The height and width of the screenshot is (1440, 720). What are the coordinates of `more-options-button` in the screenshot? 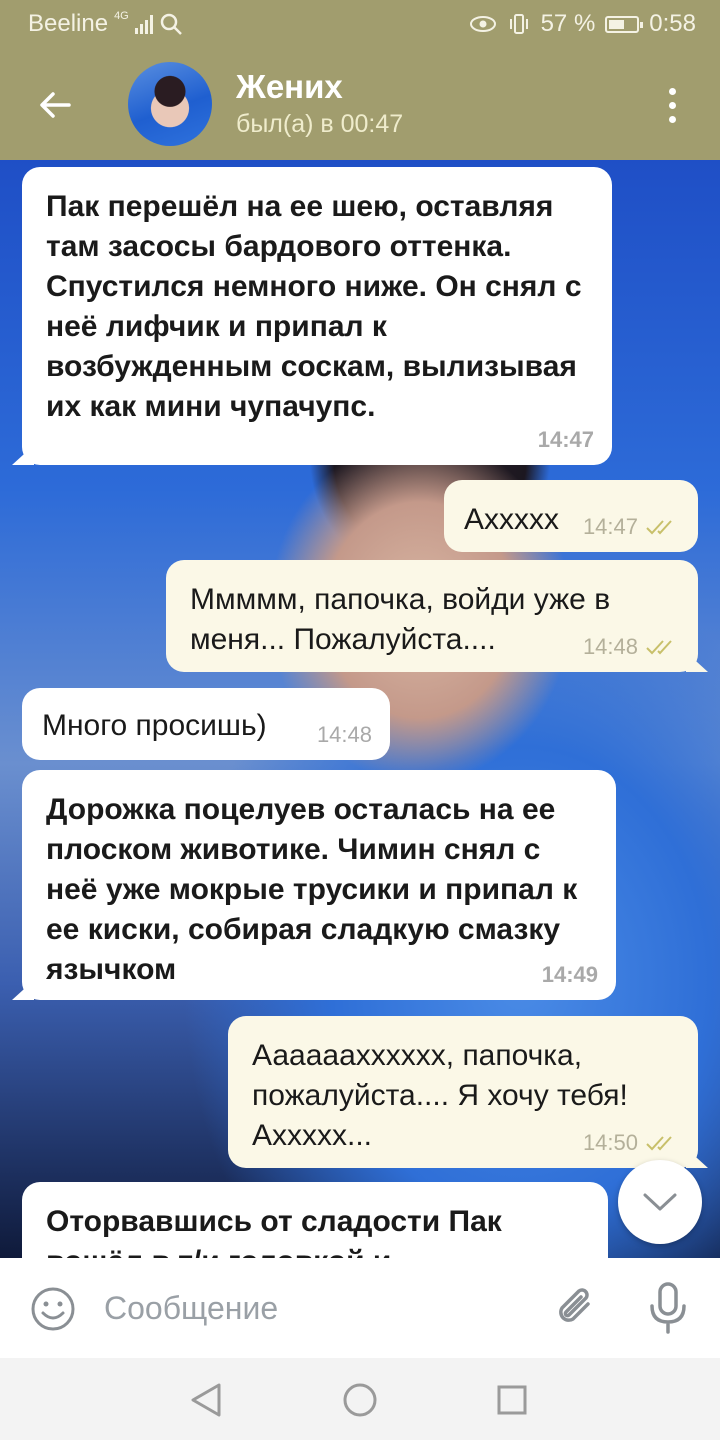 It's located at (672, 105).